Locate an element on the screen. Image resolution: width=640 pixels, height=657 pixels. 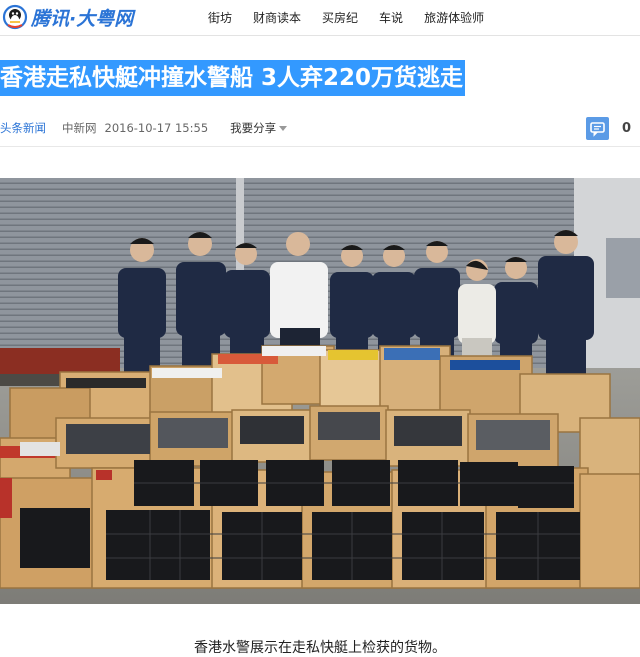
comment-count: 0 is located at coordinates (627, 128).